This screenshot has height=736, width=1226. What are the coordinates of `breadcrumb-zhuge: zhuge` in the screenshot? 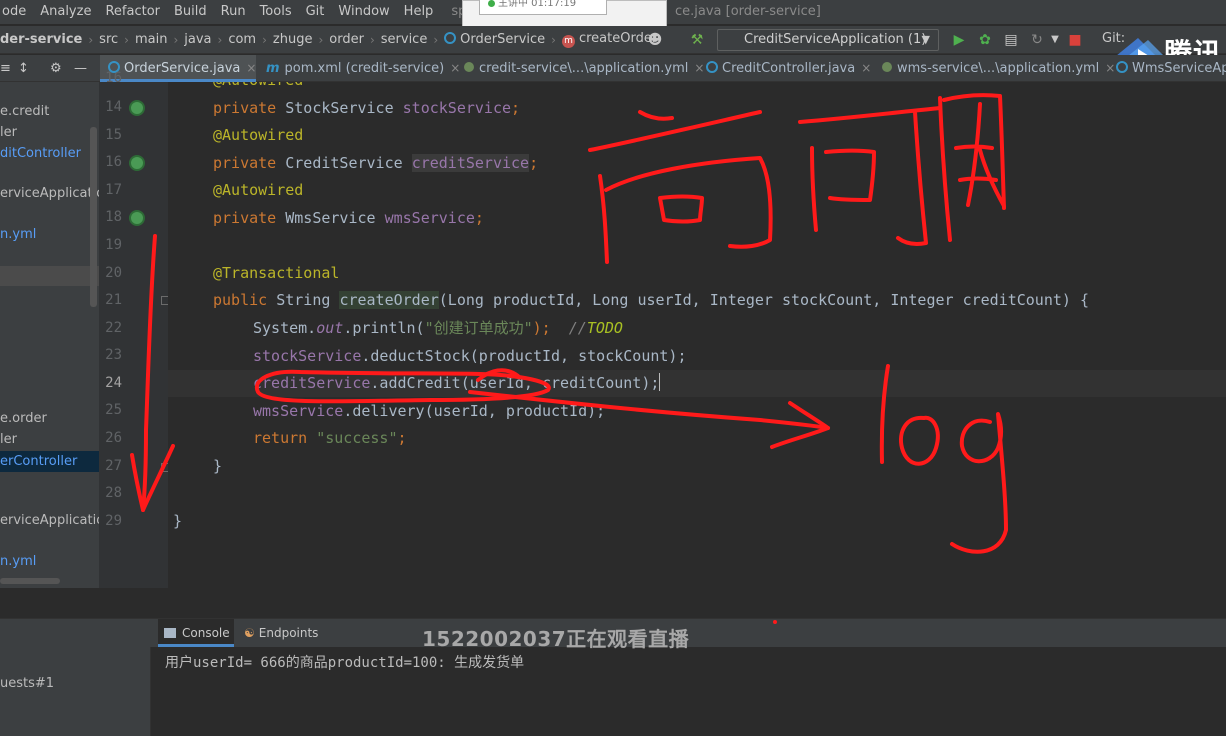 It's located at (293, 39).